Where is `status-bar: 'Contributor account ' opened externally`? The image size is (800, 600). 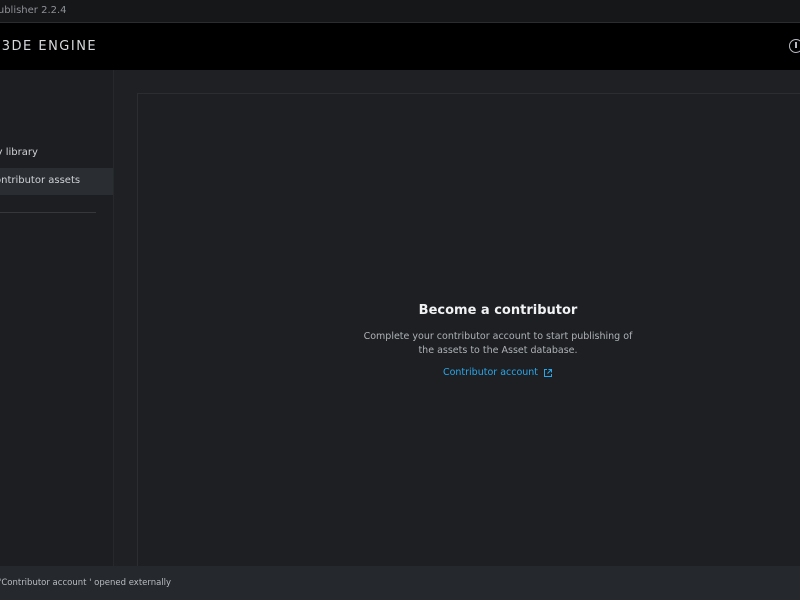
status-bar: 'Contributor account ' opened externally is located at coordinates (400, 583).